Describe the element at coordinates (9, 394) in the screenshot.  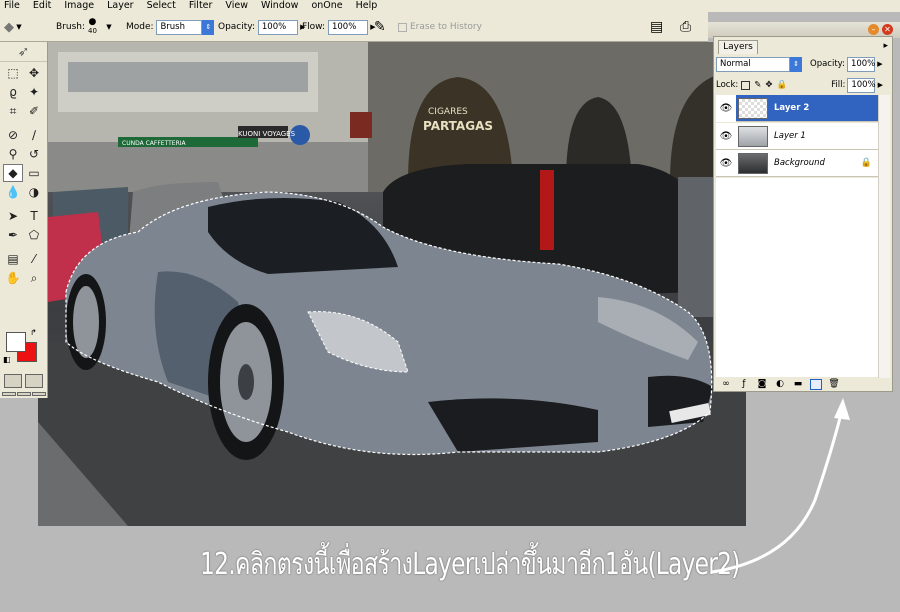
I see `screen-mode-standard-button` at that location.